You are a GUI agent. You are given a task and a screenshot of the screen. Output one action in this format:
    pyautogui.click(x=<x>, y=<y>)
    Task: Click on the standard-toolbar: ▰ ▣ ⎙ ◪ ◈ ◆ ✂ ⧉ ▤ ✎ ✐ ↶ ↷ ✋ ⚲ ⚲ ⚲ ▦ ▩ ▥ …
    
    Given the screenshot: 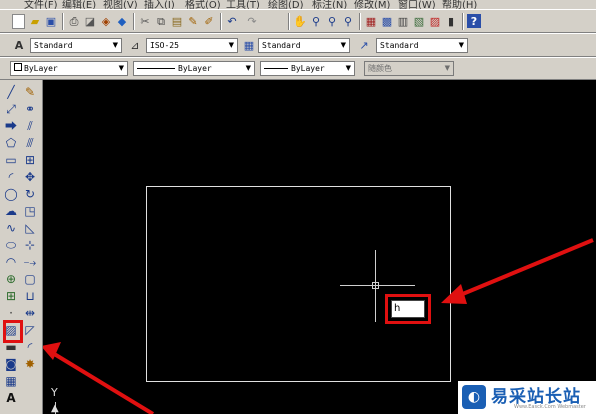 What is the action you would take?
    pyautogui.click(x=298, y=21)
    